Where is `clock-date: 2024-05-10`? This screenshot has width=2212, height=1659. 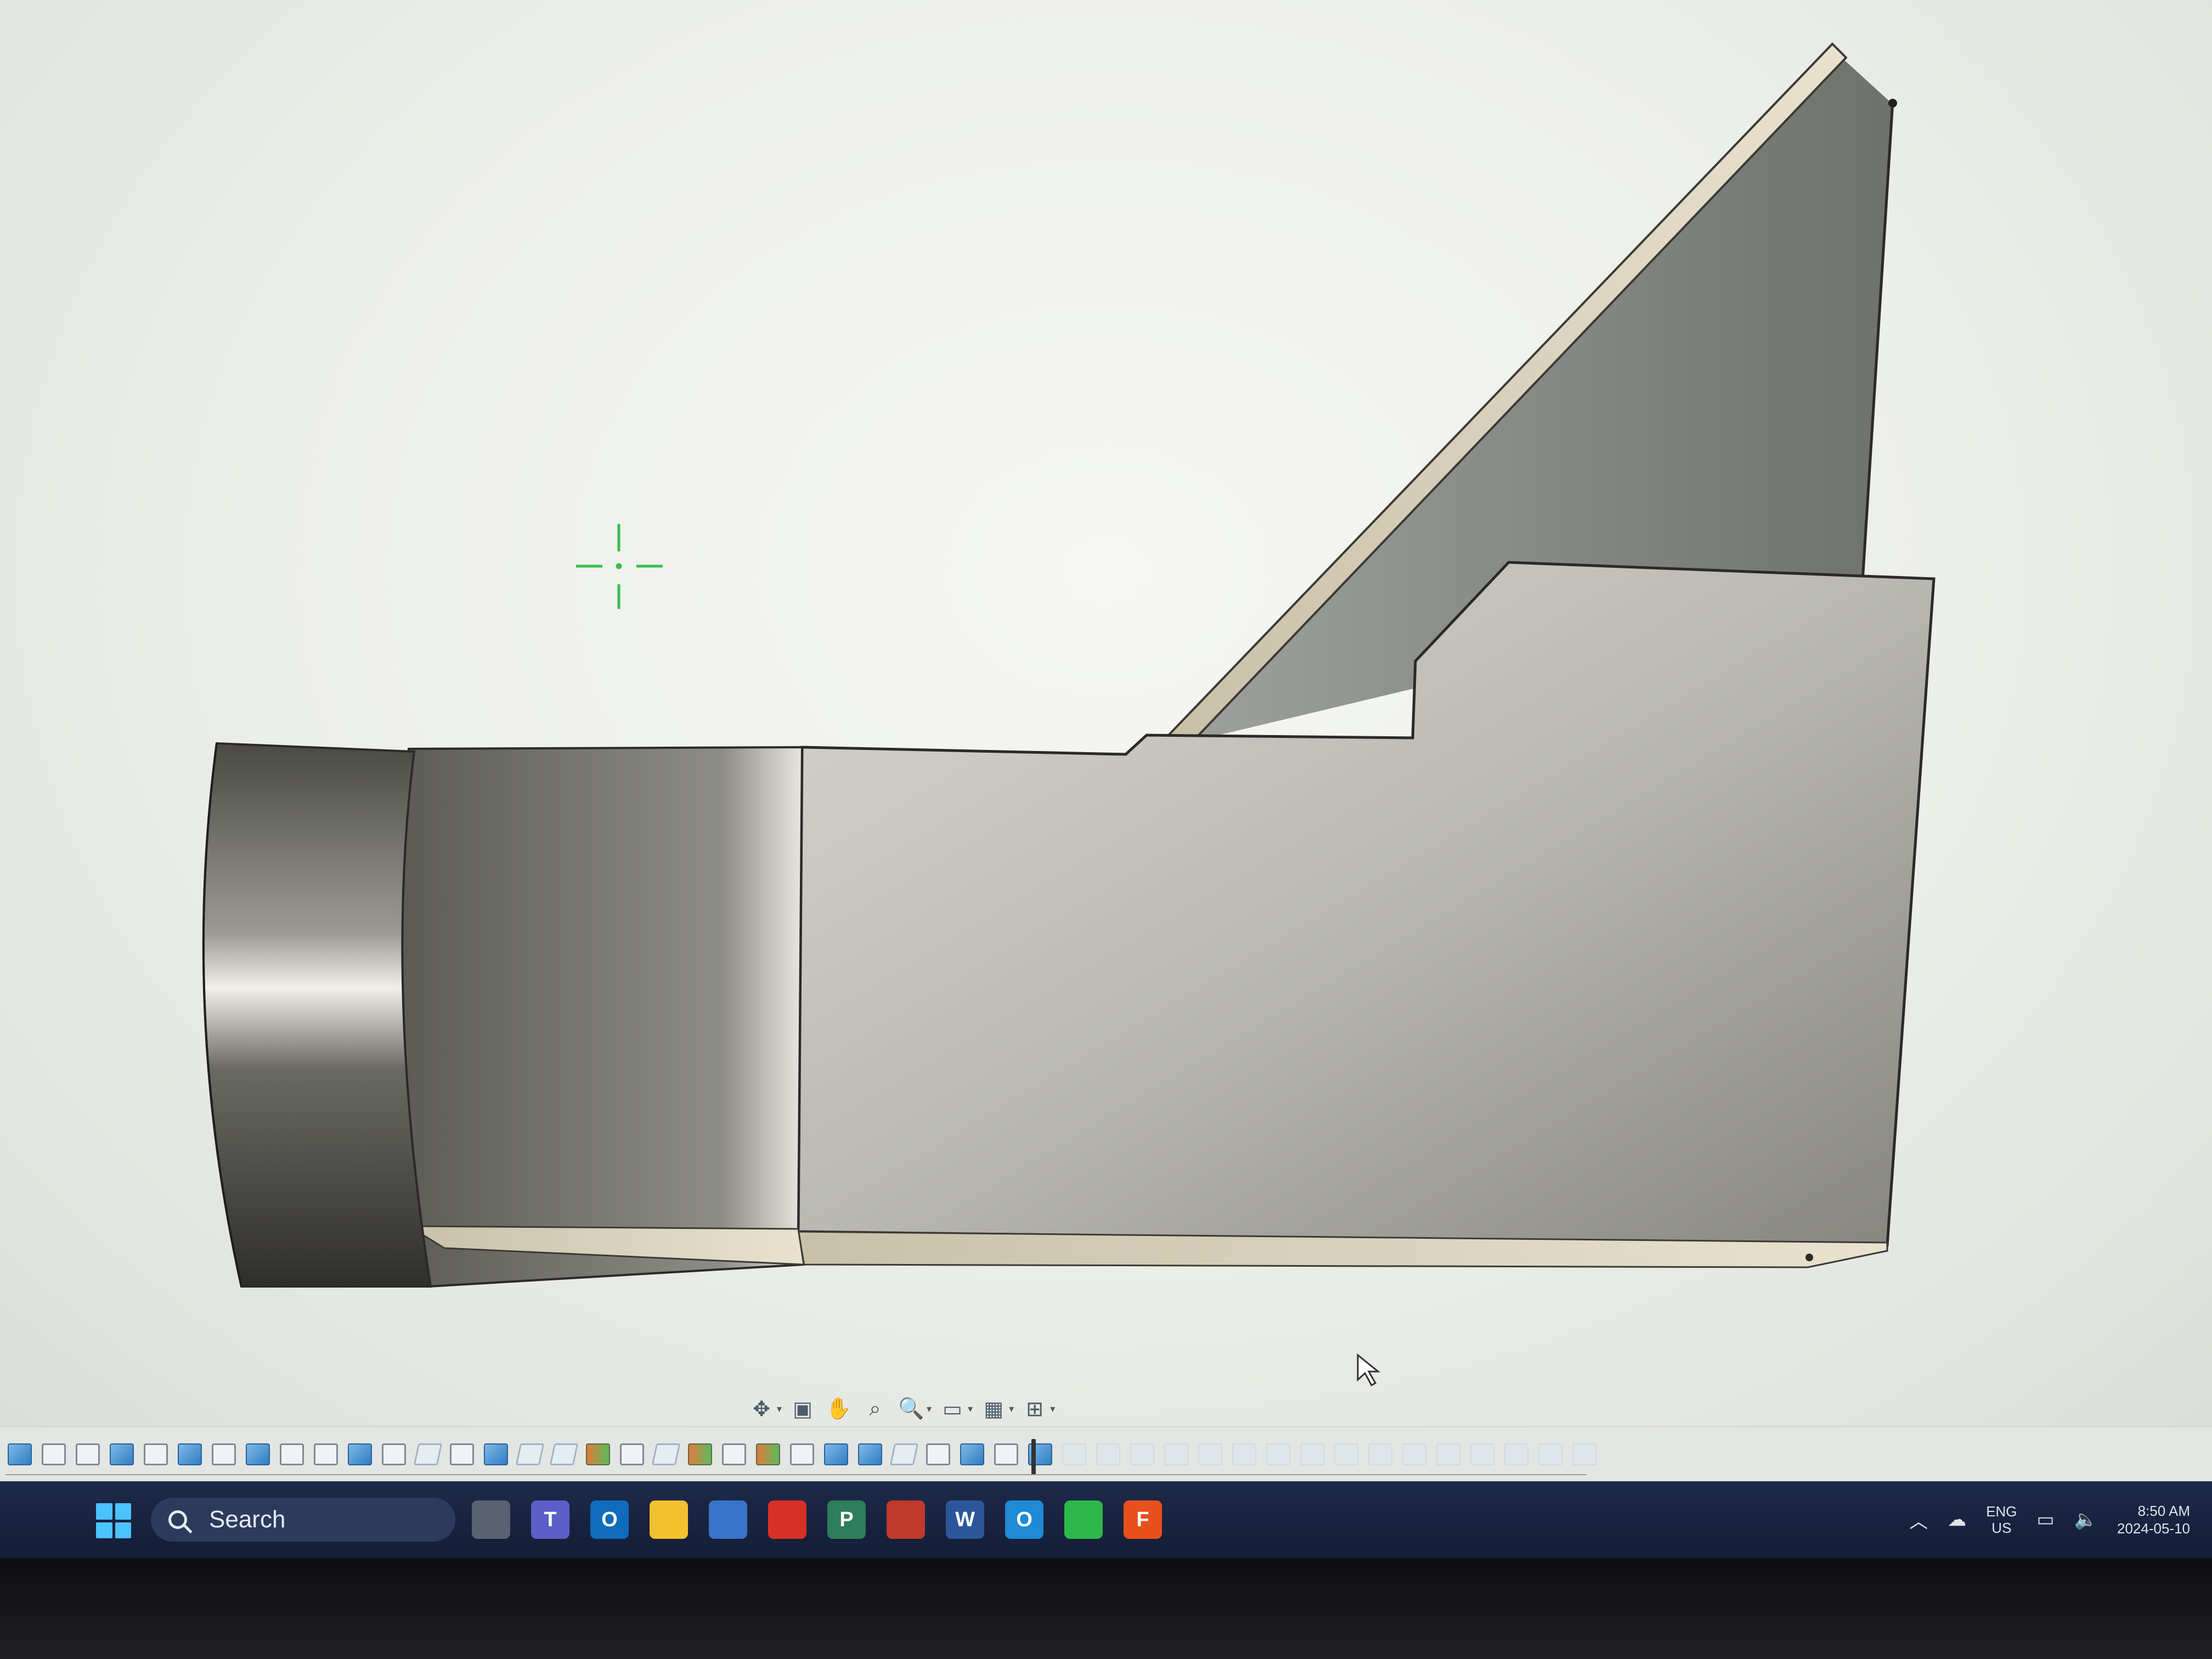 clock-date: 2024-05-10 is located at coordinates (2153, 1528).